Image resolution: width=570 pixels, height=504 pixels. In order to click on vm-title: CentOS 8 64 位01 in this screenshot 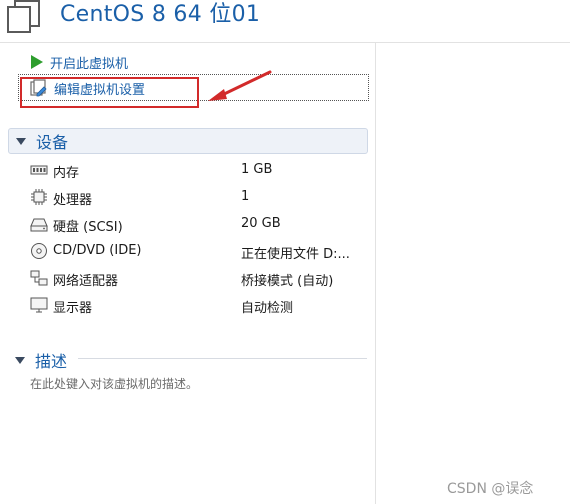, I will do `click(160, 14)`.